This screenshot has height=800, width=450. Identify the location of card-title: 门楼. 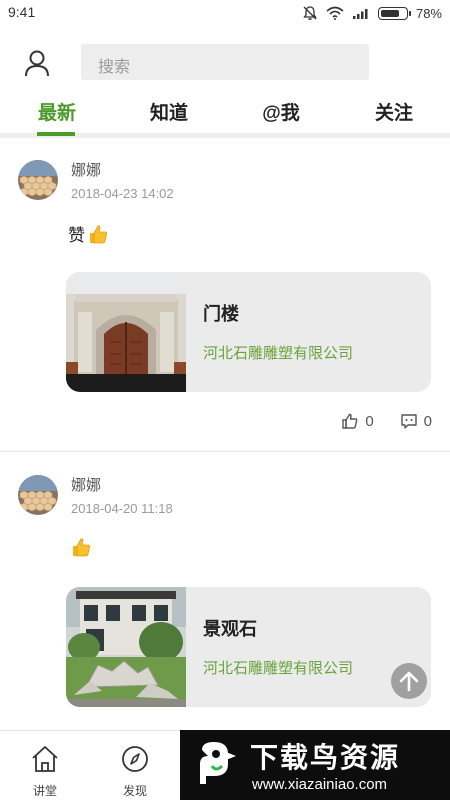
(221, 314).